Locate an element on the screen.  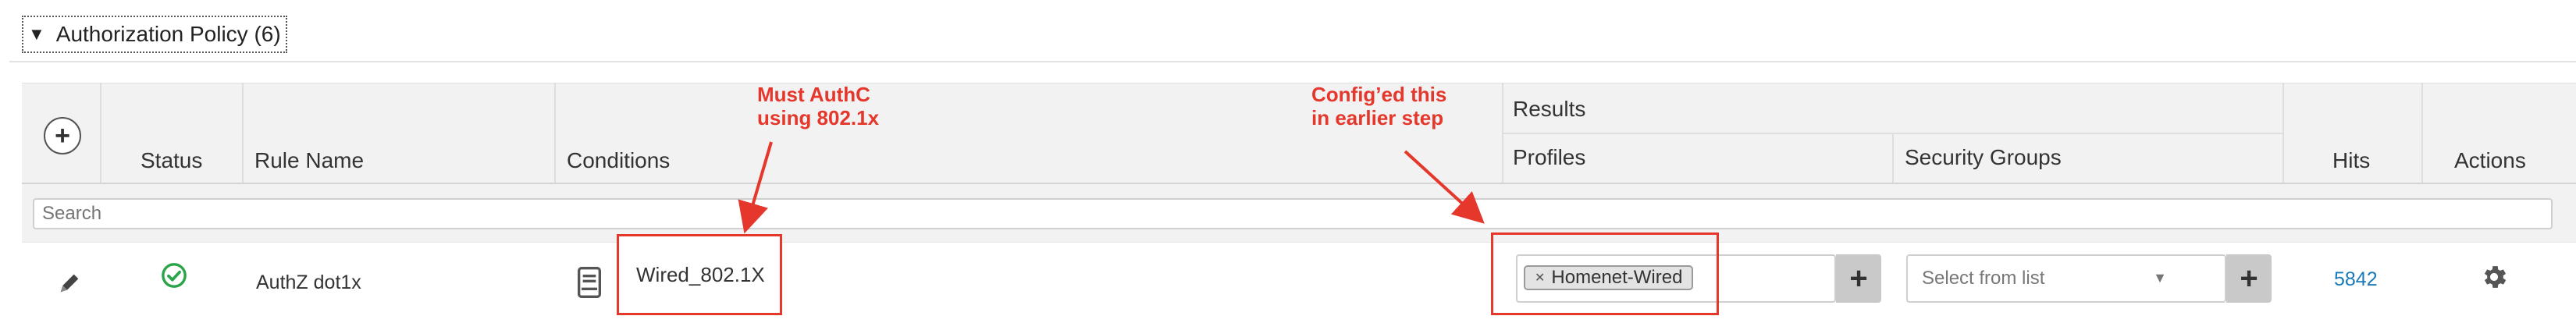
arrow-to-profiles is located at coordinates (1444, 187).